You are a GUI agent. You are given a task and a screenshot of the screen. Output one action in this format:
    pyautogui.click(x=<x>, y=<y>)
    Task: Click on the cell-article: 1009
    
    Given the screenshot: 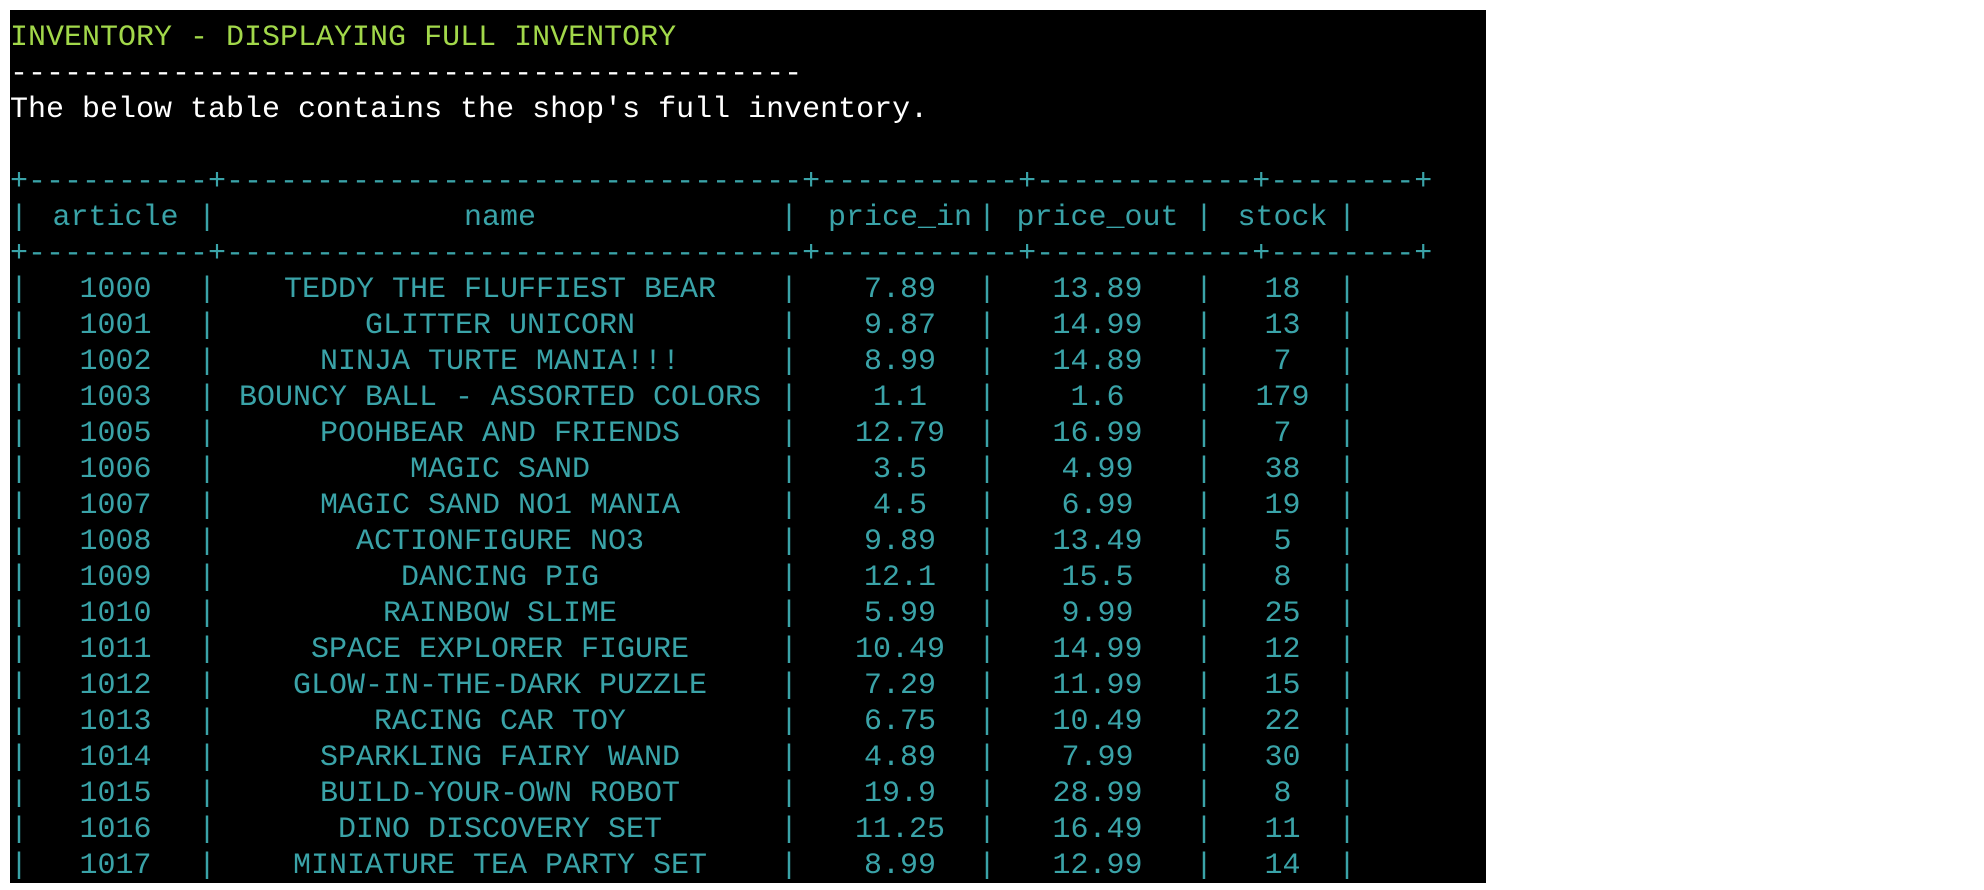 What is the action you would take?
    pyautogui.click(x=115, y=578)
    